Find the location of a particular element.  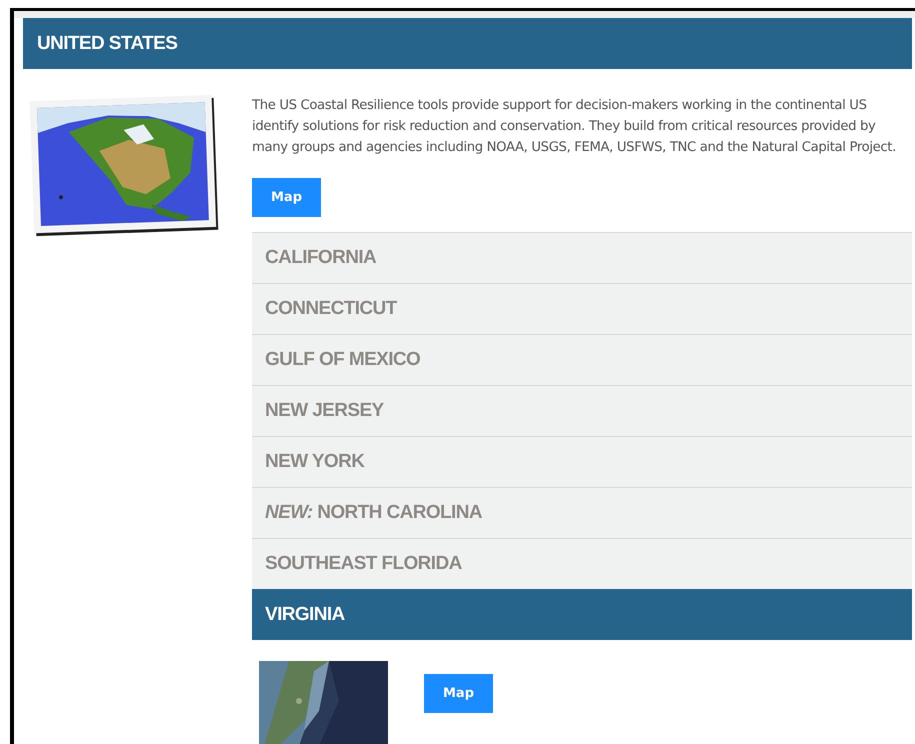

accordion-item: NEW: NORTH CAROLINA is located at coordinates (582, 512).